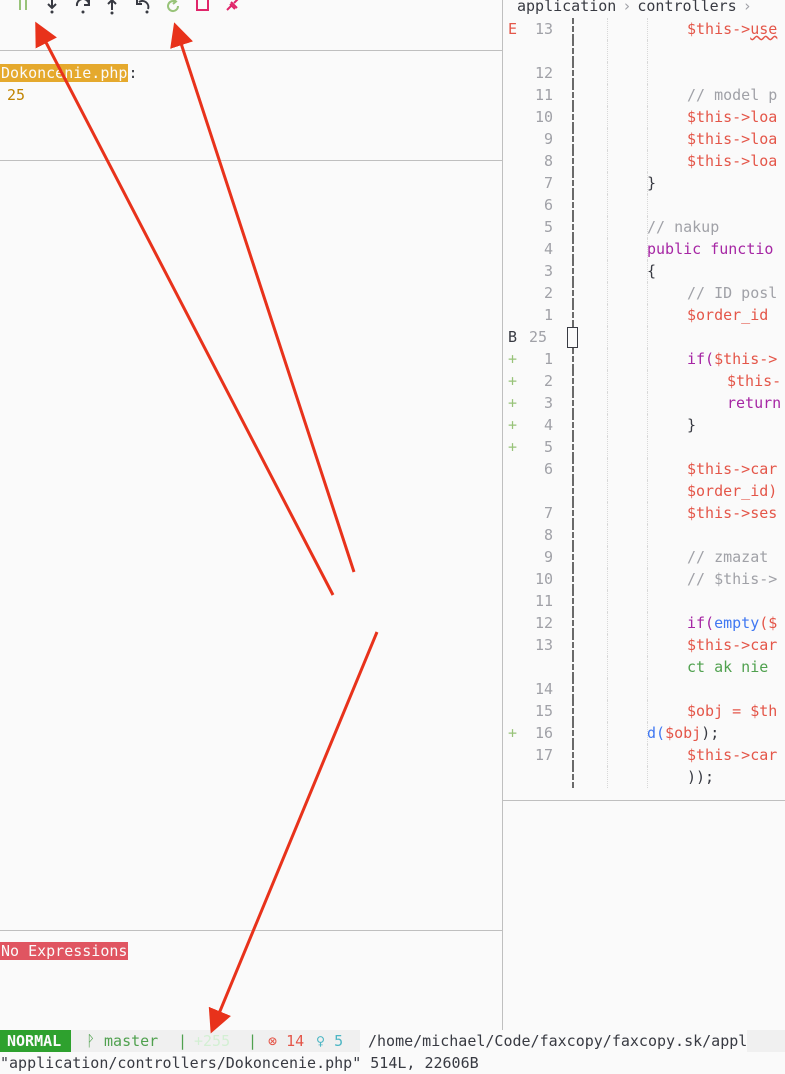 The width and height of the screenshot is (785, 1074). I want to click on code-line: +4}, so click(644, 425).